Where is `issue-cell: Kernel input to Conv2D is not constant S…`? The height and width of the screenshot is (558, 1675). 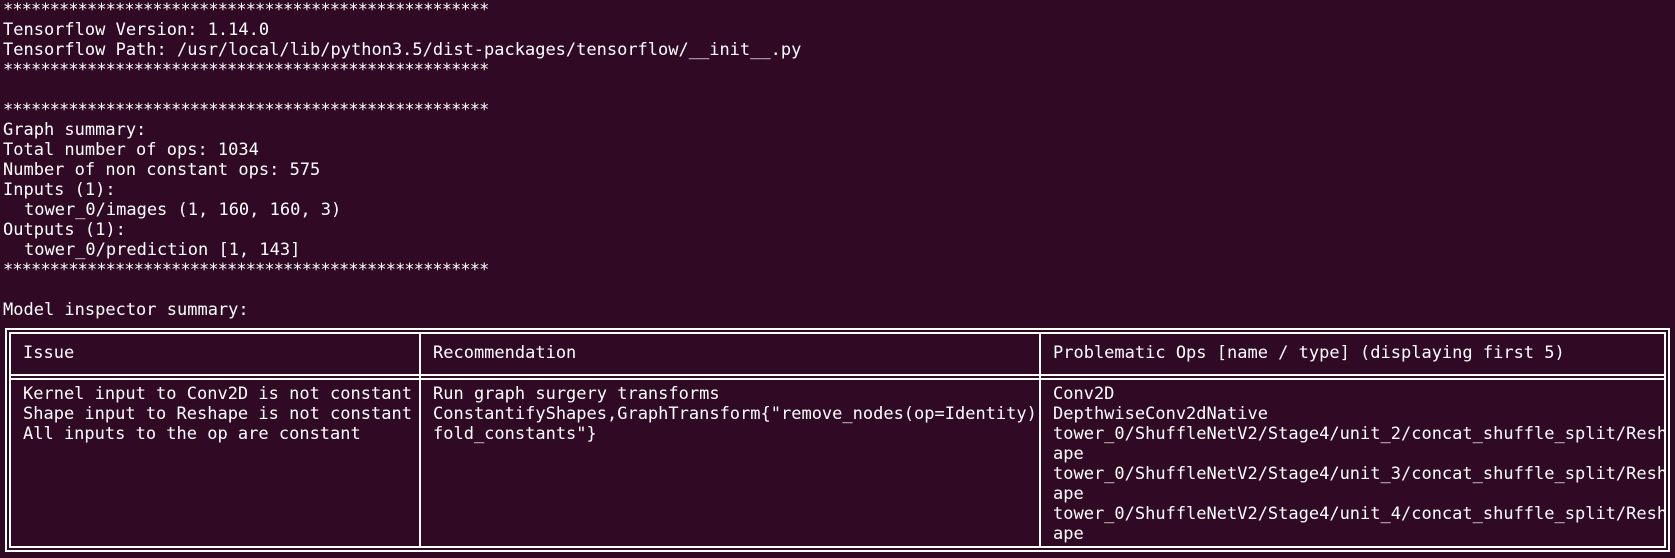 issue-cell: Kernel input to Conv2D is not constant S… is located at coordinates (217, 414).